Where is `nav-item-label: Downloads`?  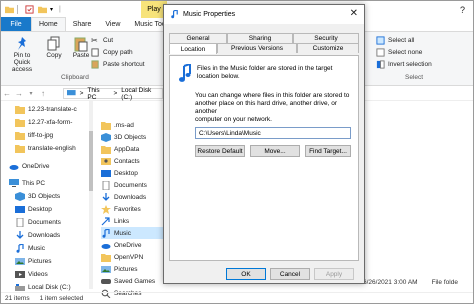
nav-item-label: Downloads is located at coordinates (44, 235).